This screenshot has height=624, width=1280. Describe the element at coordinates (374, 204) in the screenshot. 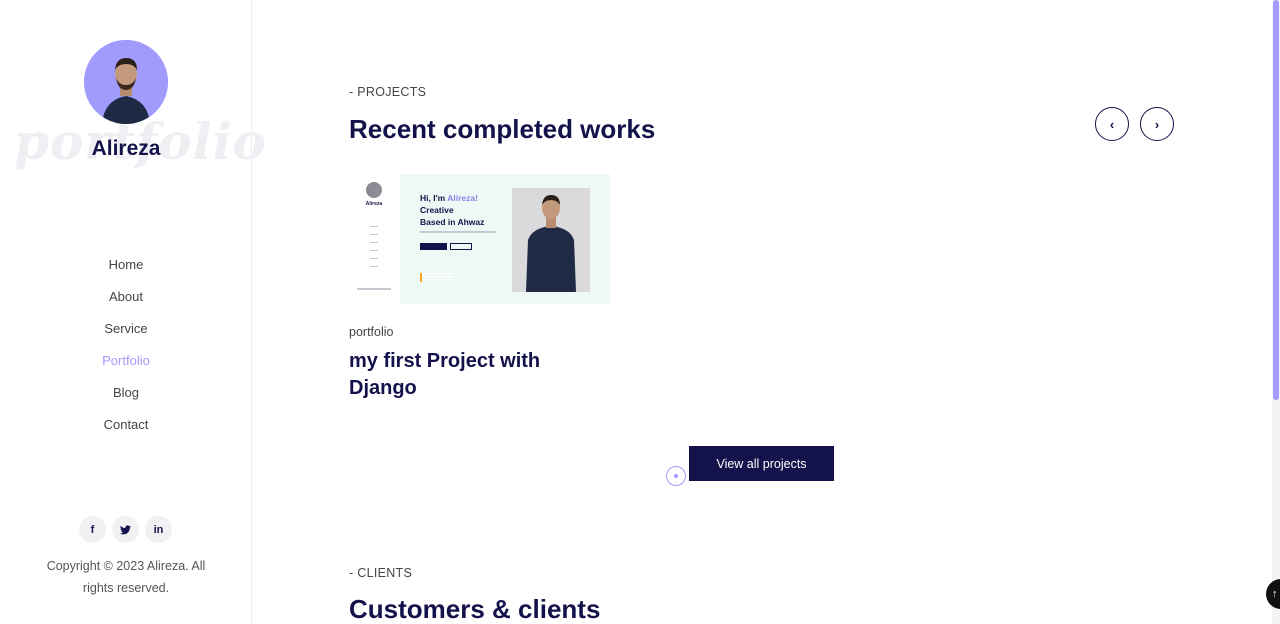

I see `thumb-mini-name: Alireza` at that location.